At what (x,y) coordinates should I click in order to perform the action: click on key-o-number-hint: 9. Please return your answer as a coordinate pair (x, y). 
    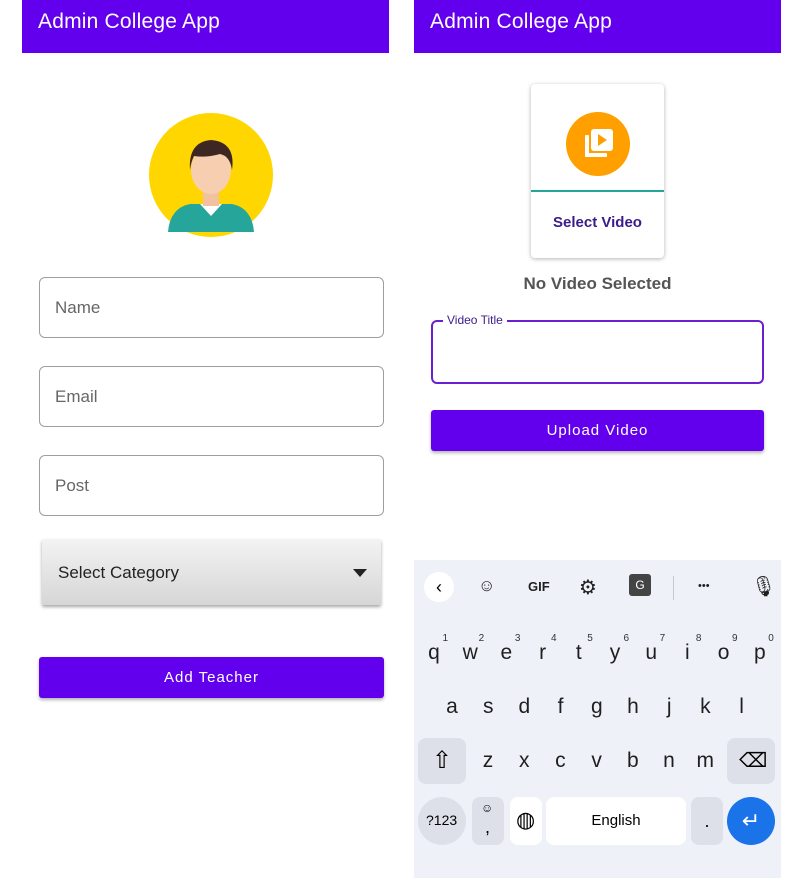
    Looking at the image, I should click on (735, 638).